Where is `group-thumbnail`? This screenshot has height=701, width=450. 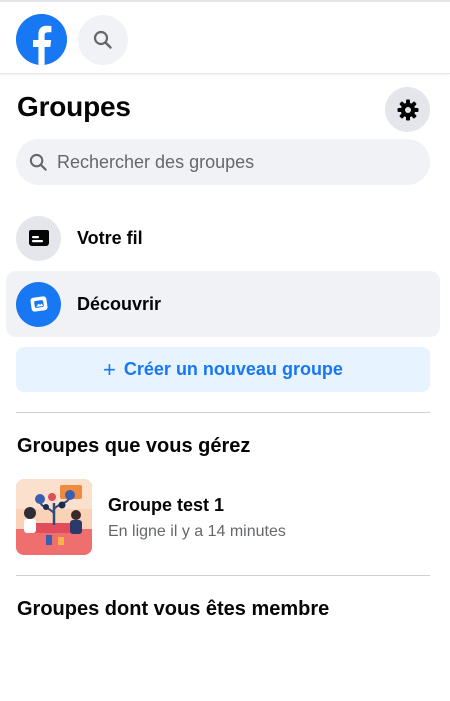
group-thumbnail is located at coordinates (54, 517).